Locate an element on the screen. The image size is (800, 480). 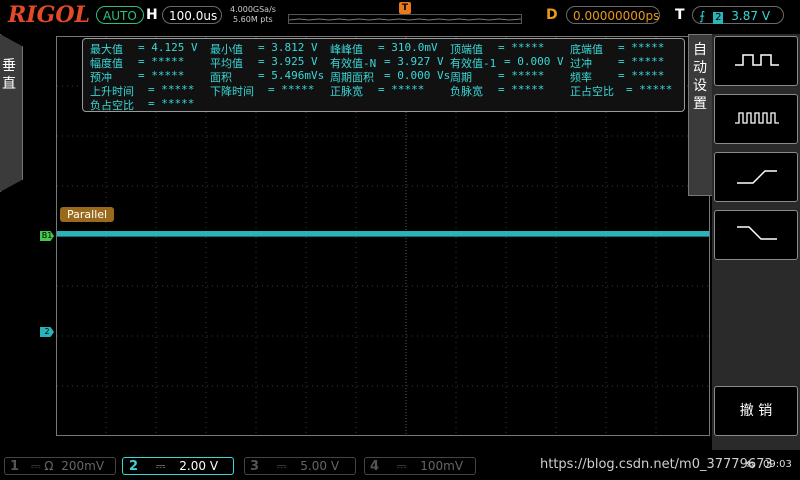
menu-option-pulse-train is located at coordinates (756, 119).